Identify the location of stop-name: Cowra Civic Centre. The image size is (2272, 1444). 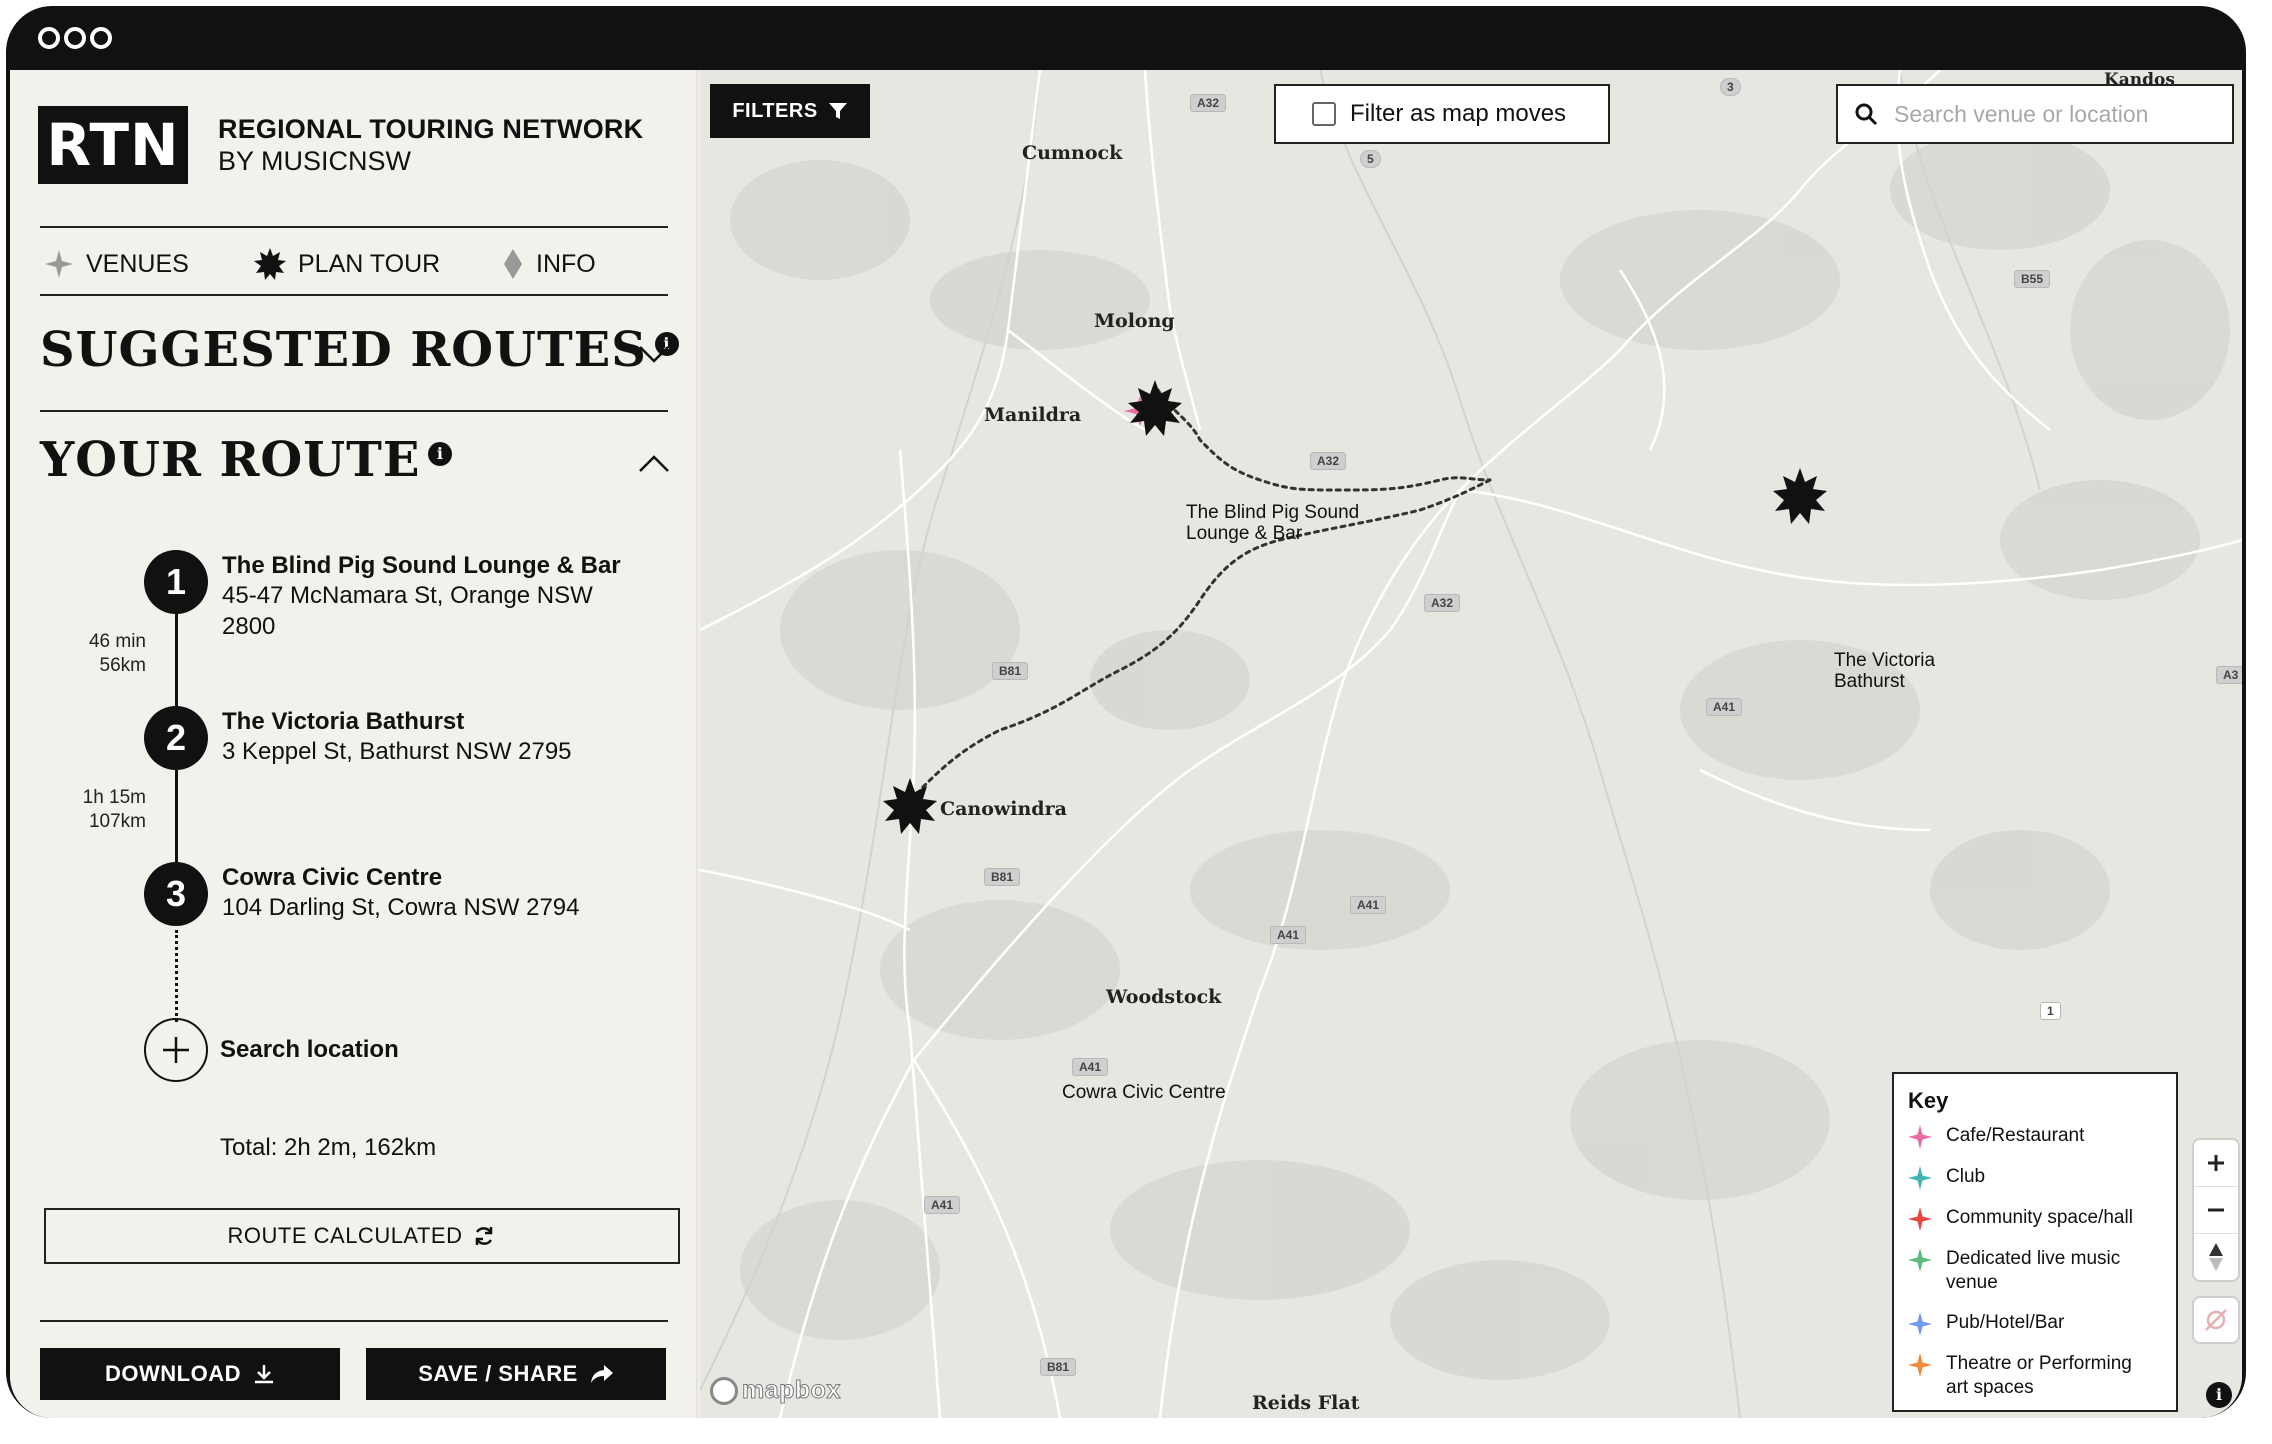
(332, 878).